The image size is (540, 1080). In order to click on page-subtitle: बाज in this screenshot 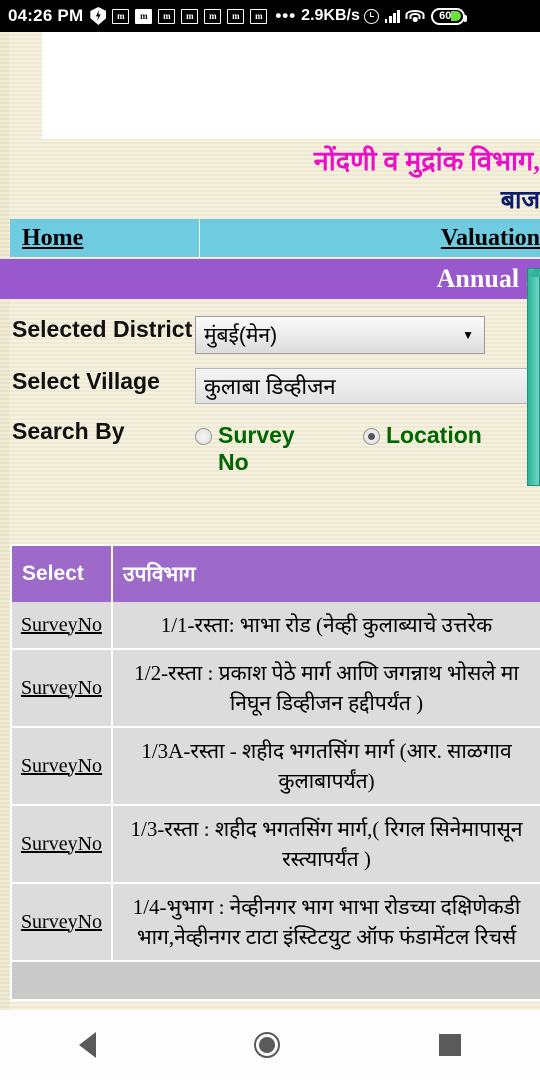, I will do `click(520, 200)`.